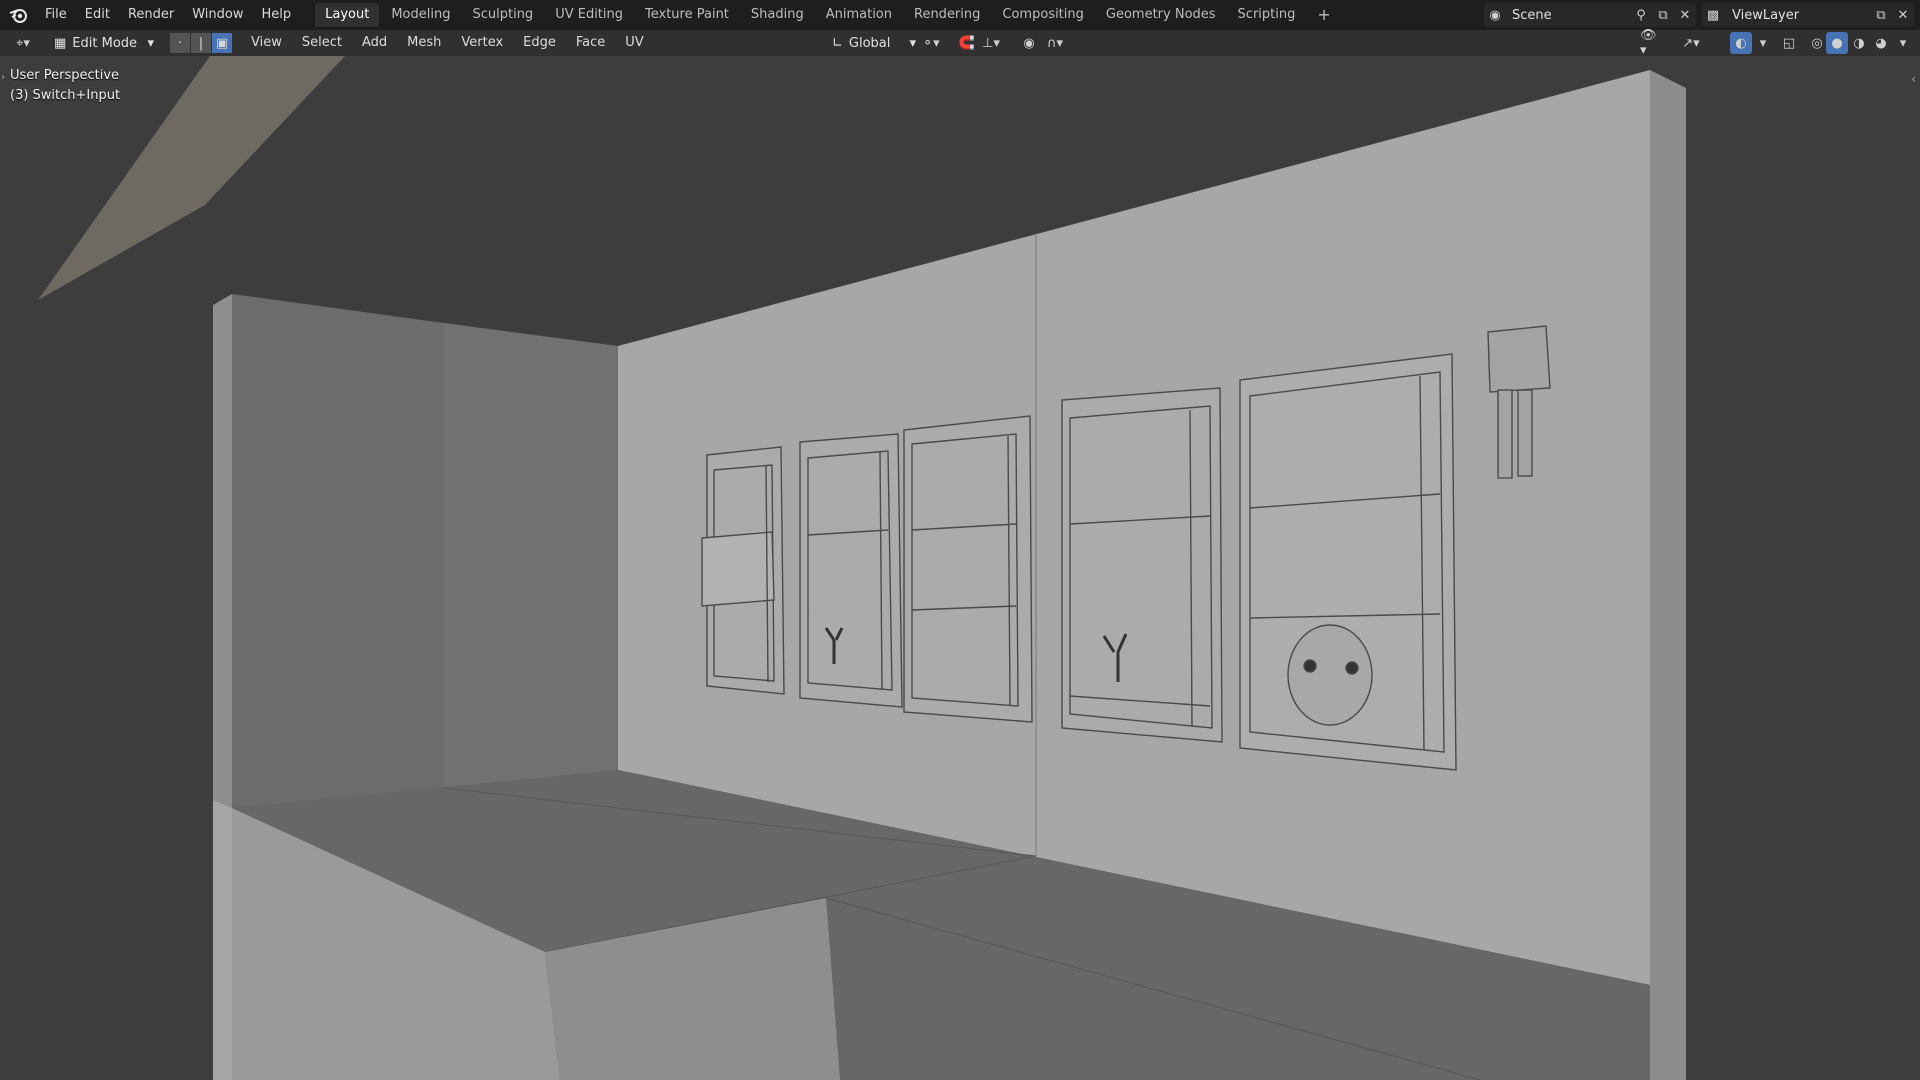 The height and width of the screenshot is (1080, 1920). I want to click on menu-window: Window, so click(217, 15).